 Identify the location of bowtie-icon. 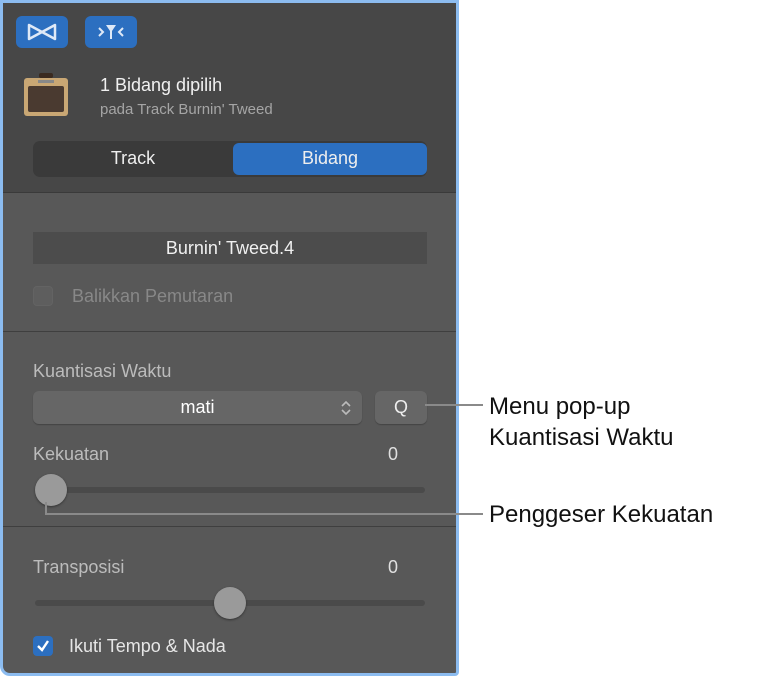
(42, 32).